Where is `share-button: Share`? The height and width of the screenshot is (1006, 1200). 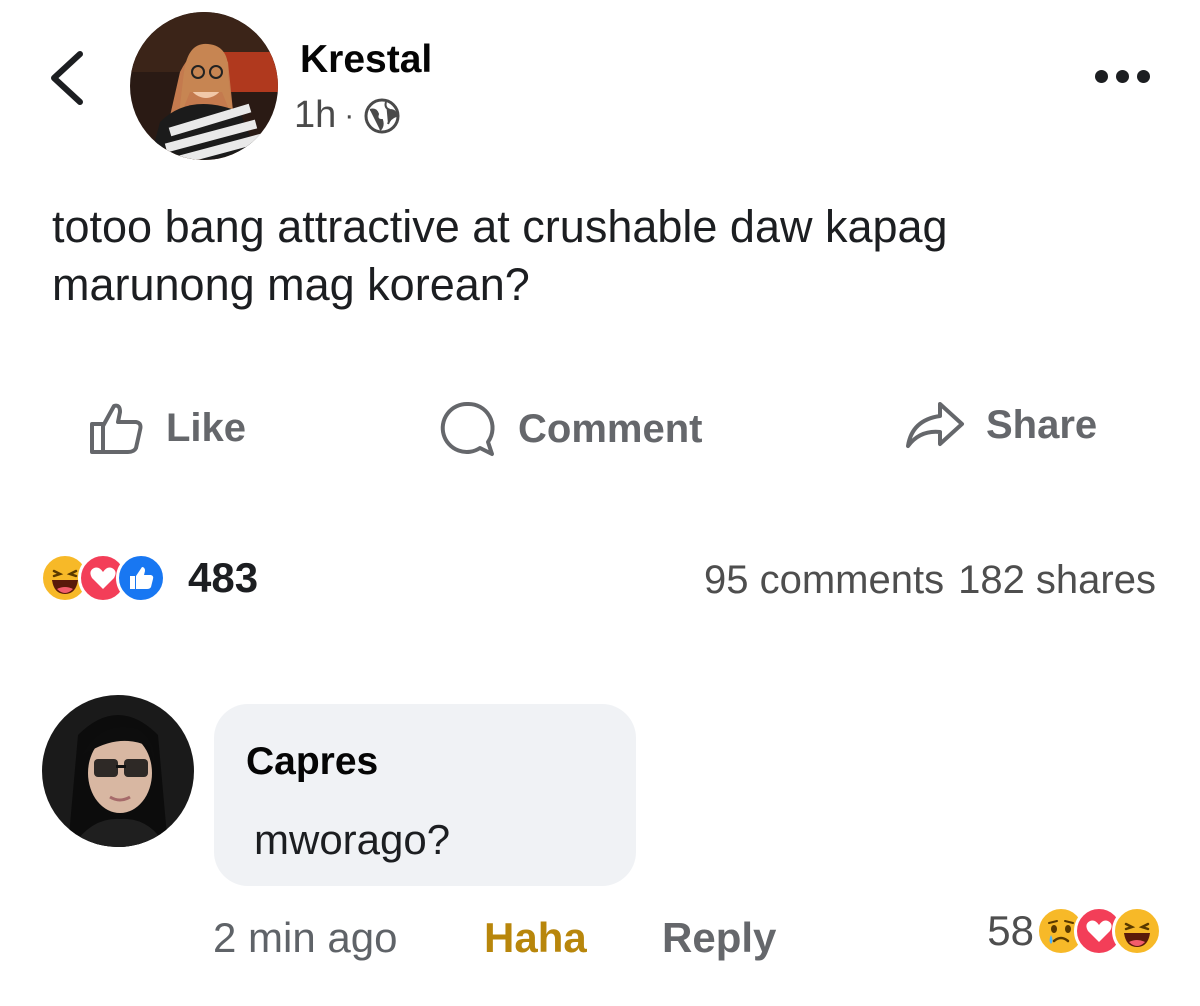 share-button: Share is located at coordinates (1000, 425).